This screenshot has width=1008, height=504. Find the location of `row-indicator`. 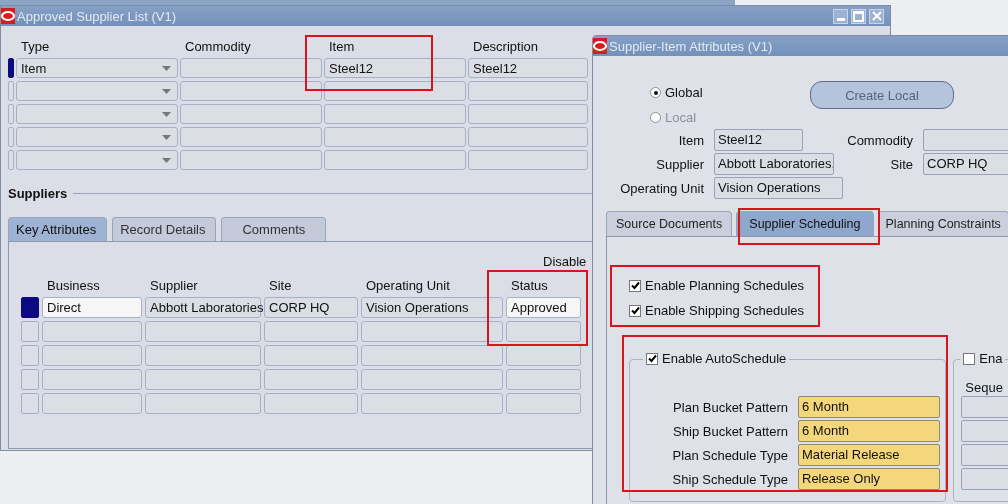

row-indicator is located at coordinates (11, 68).